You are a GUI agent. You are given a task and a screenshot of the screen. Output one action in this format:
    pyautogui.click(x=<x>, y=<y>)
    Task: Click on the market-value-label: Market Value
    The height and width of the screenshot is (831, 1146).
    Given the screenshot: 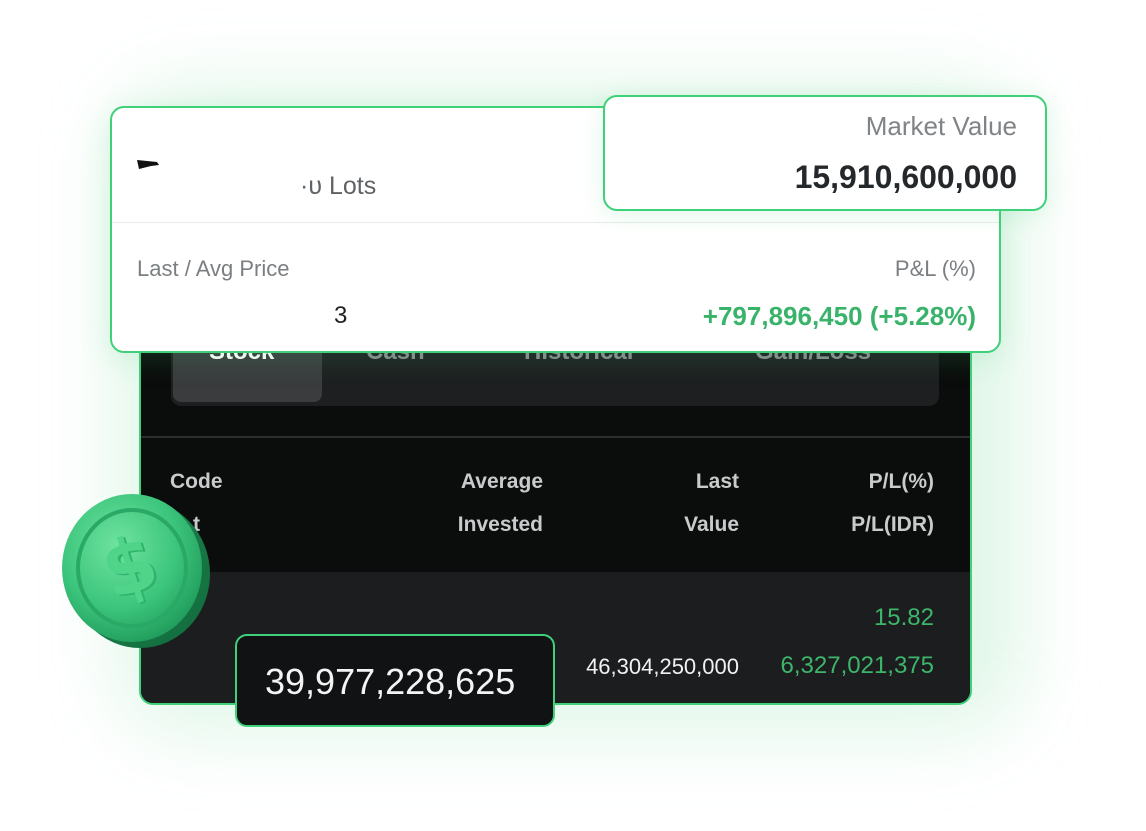 What is the action you would take?
    pyautogui.click(x=941, y=126)
    